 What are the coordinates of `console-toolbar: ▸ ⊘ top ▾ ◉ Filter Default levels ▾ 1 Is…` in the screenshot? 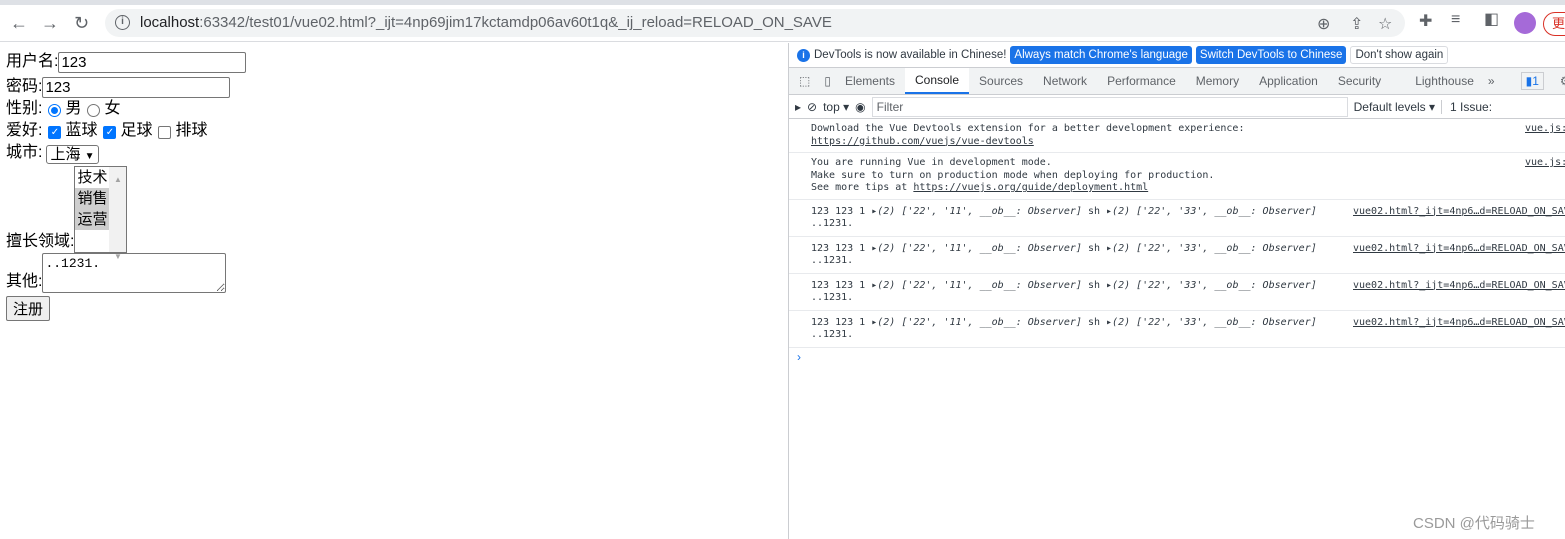 It's located at (1177, 107).